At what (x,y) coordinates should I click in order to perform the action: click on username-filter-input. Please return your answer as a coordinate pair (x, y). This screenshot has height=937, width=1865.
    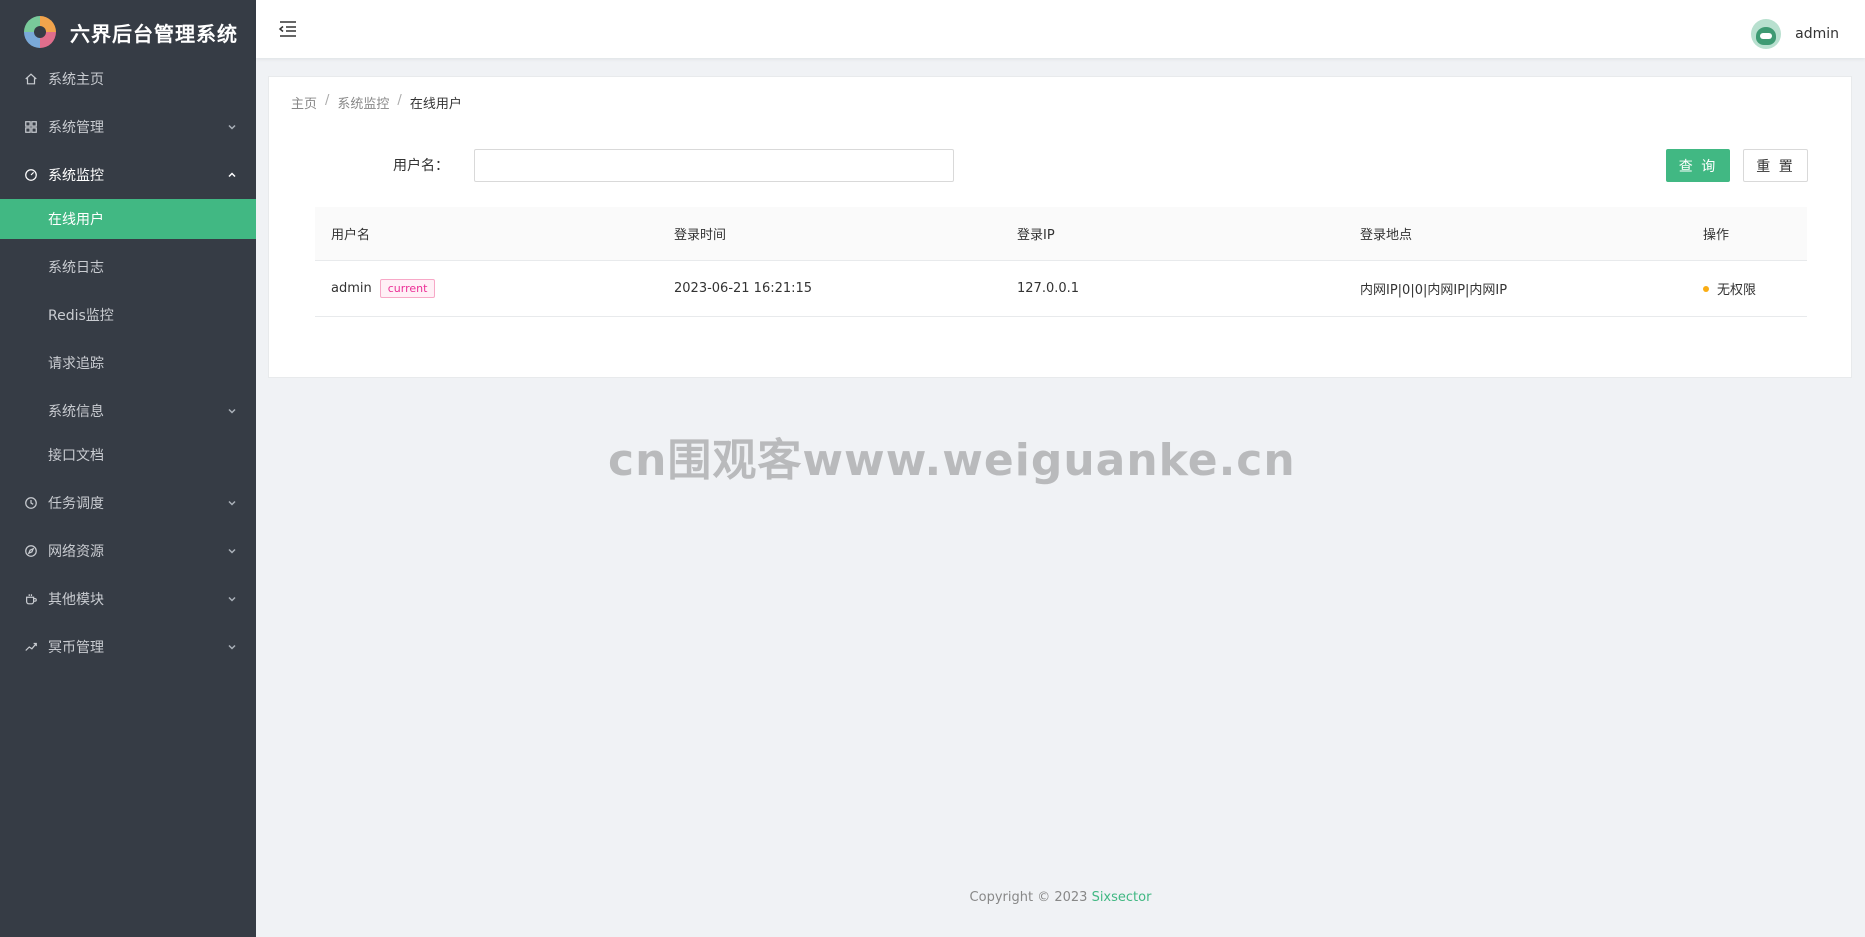
    Looking at the image, I should click on (714, 165).